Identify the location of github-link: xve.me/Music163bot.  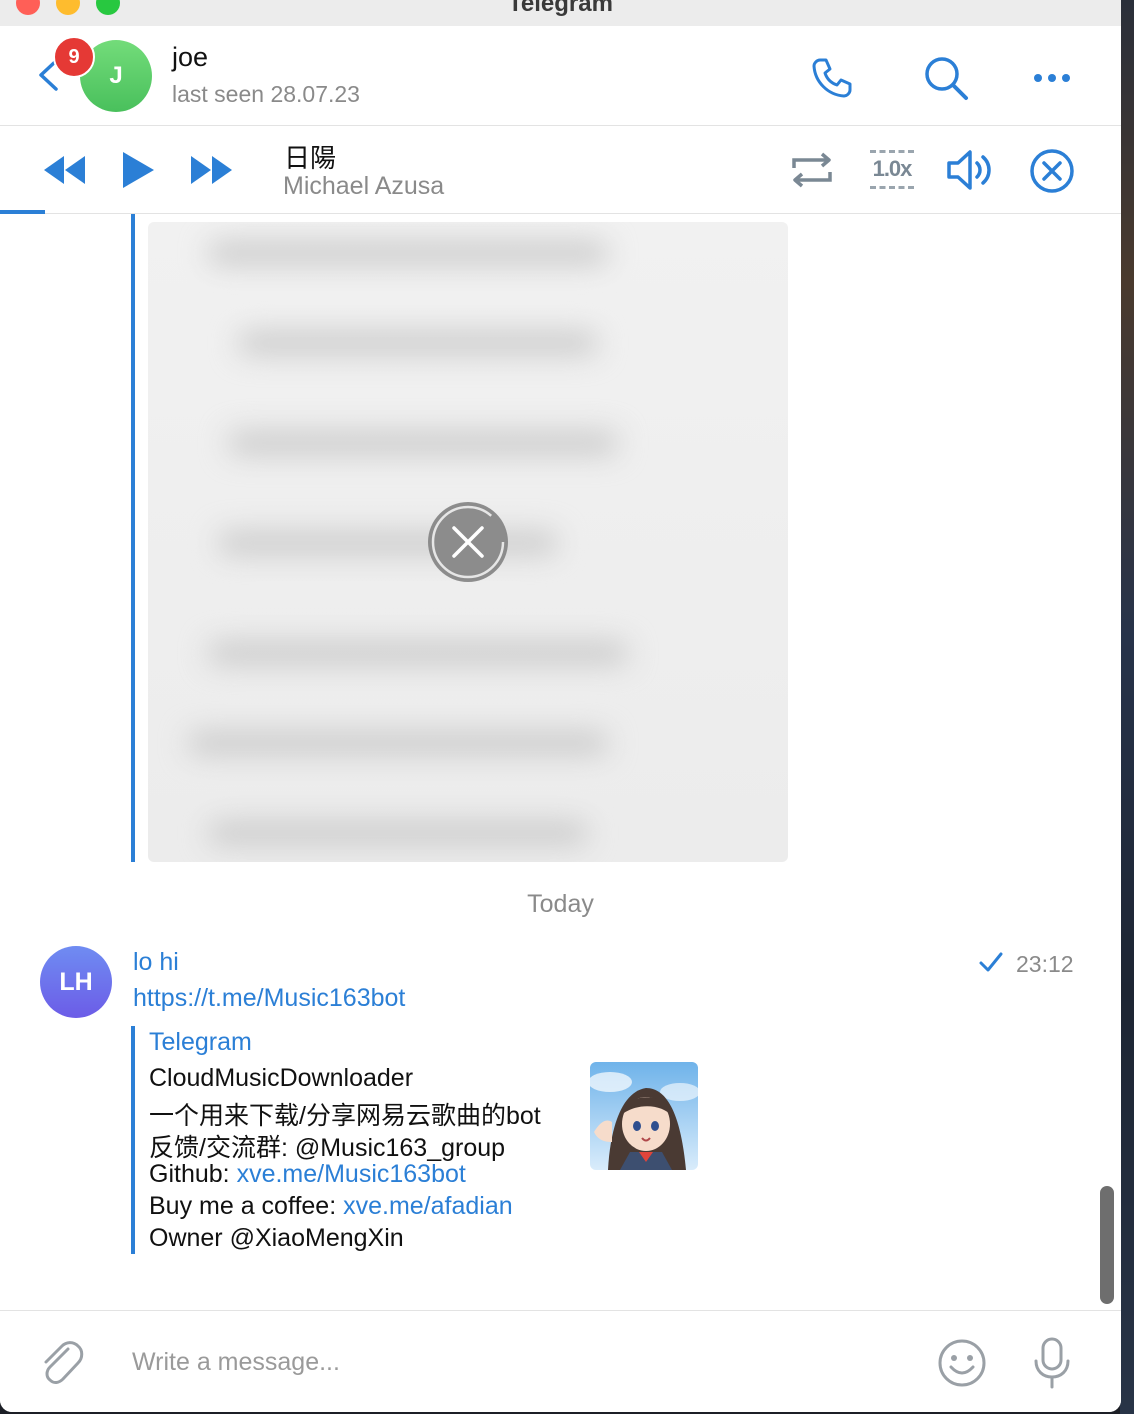
(351, 1174).